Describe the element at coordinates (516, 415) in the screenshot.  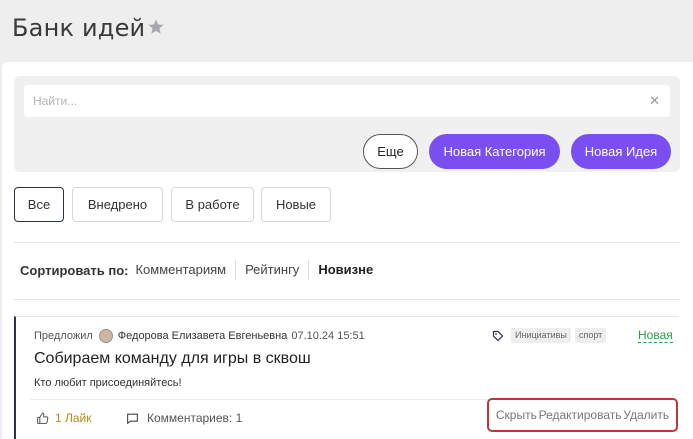
I see `hide-button: Скрыть` at that location.